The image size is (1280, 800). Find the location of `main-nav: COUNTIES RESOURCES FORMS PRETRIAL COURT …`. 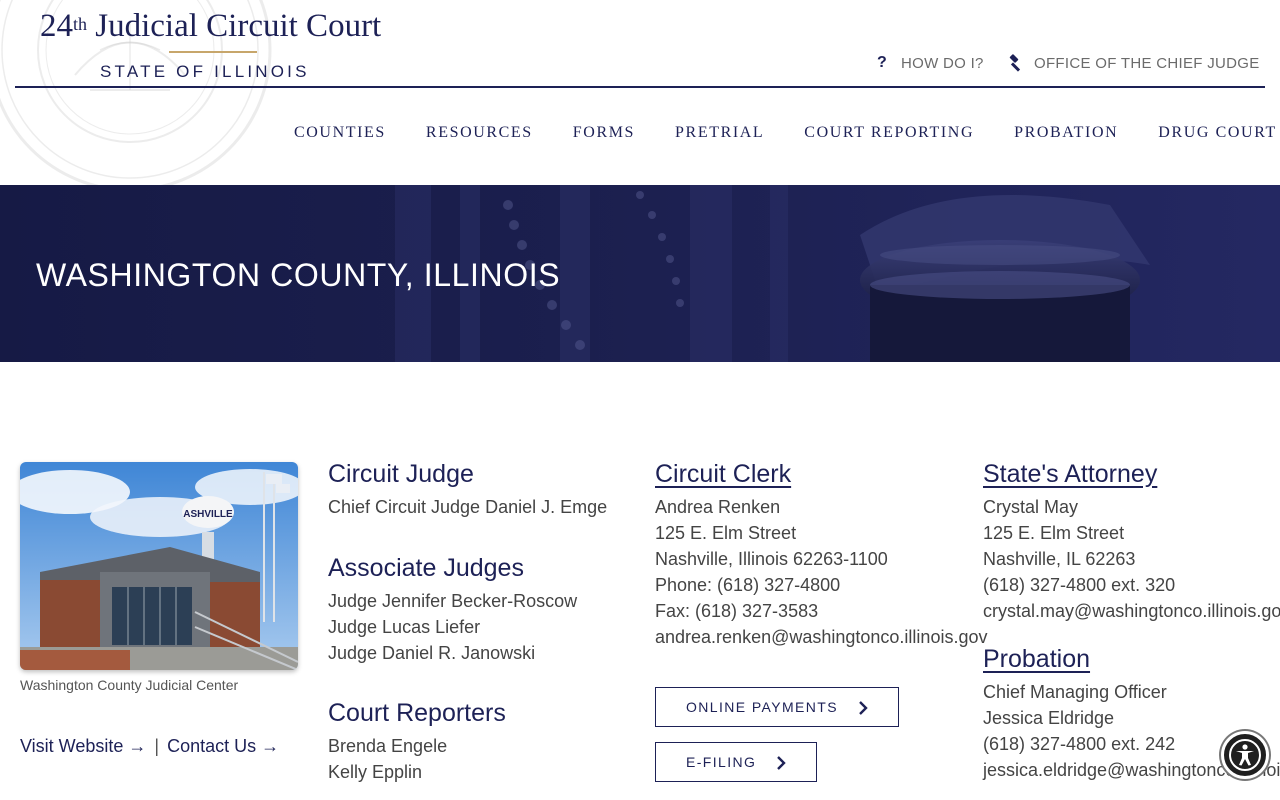

main-nav: COUNTIES RESOURCES FORMS PRETRIAL COURT … is located at coordinates (785, 133).